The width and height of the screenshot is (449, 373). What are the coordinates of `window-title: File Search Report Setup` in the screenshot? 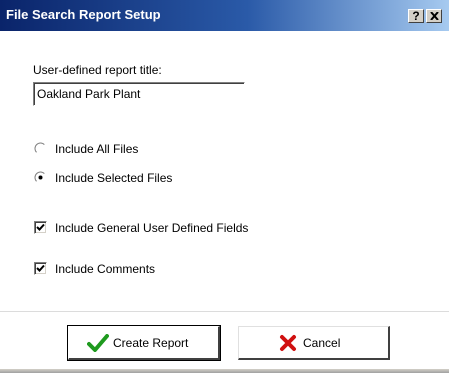 It's located at (83, 14).